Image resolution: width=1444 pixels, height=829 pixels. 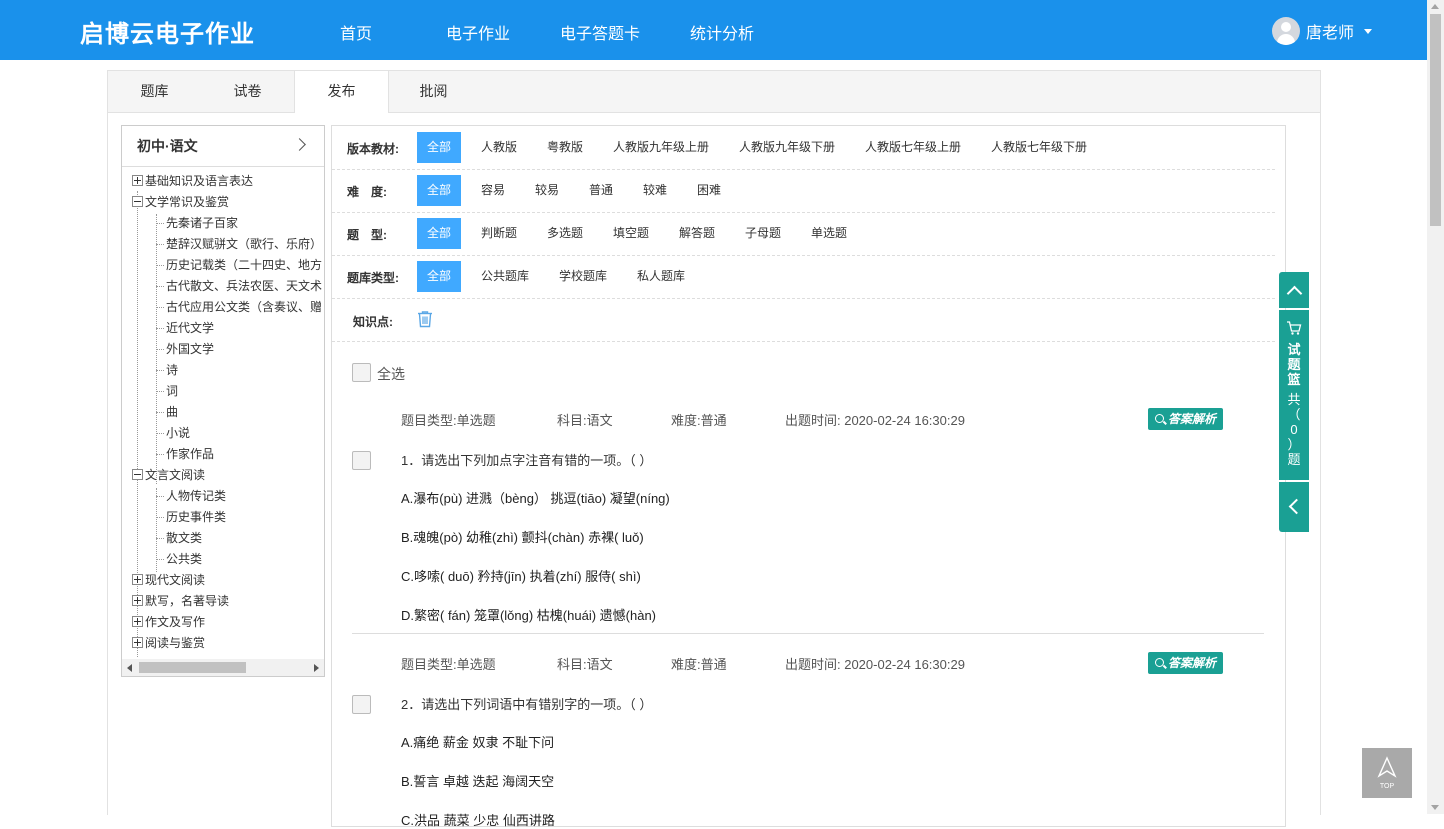 What do you see at coordinates (803, 320) in the screenshot?
I see `filter-row-knowledge: 知识点:` at bounding box center [803, 320].